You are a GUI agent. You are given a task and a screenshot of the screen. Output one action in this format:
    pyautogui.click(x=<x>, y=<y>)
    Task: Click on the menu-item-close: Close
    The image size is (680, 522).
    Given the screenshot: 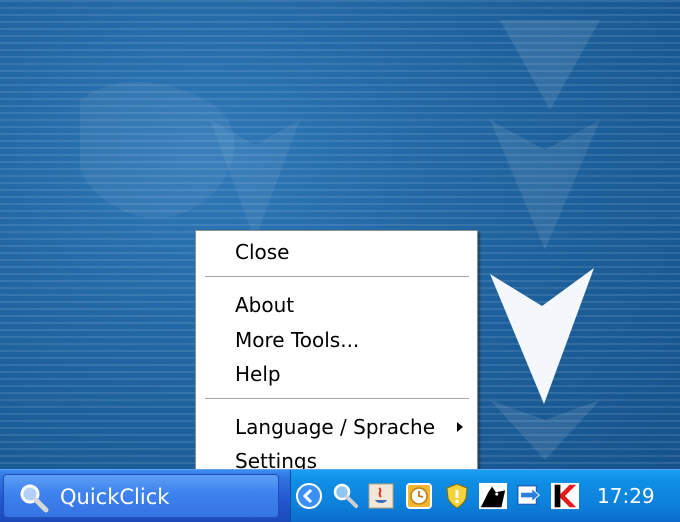 What is the action you would take?
    pyautogui.click(x=336, y=252)
    